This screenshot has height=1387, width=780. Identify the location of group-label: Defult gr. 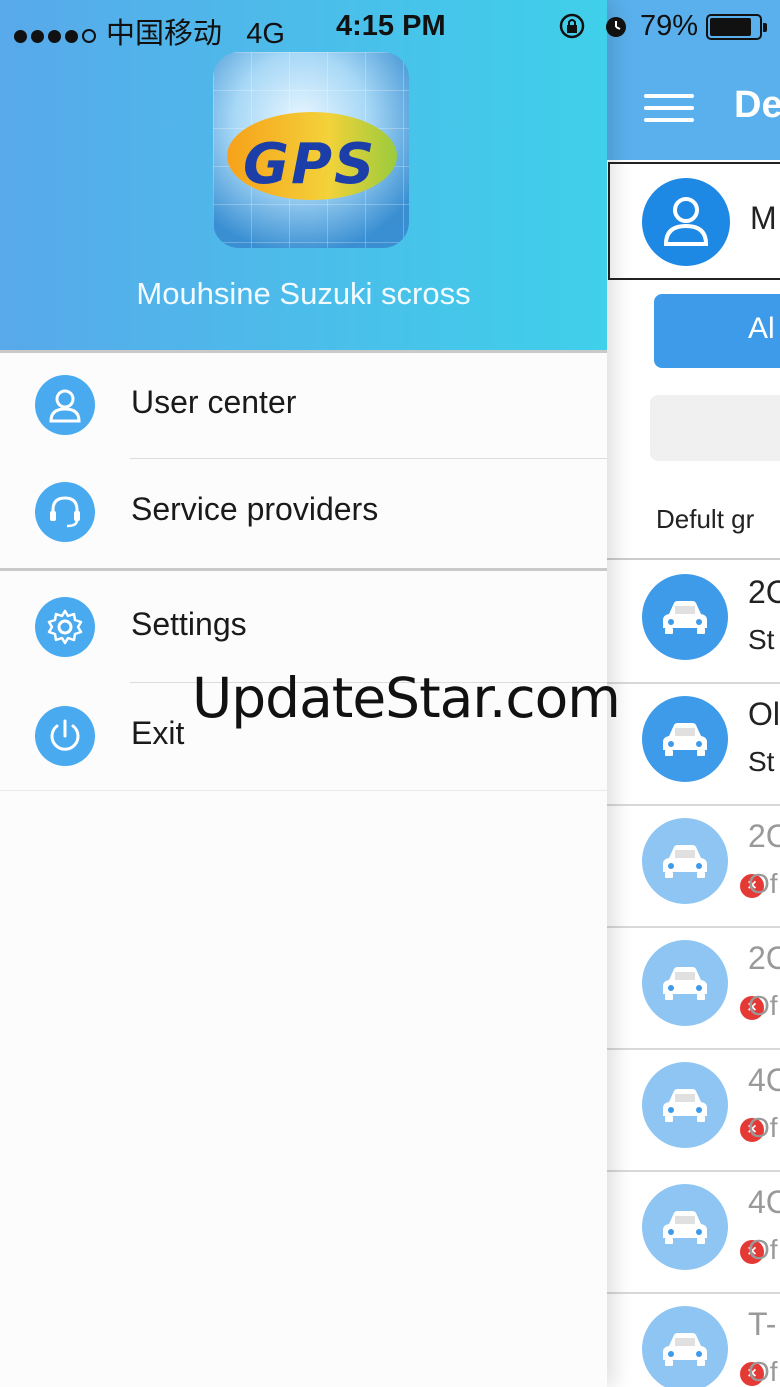
(705, 519).